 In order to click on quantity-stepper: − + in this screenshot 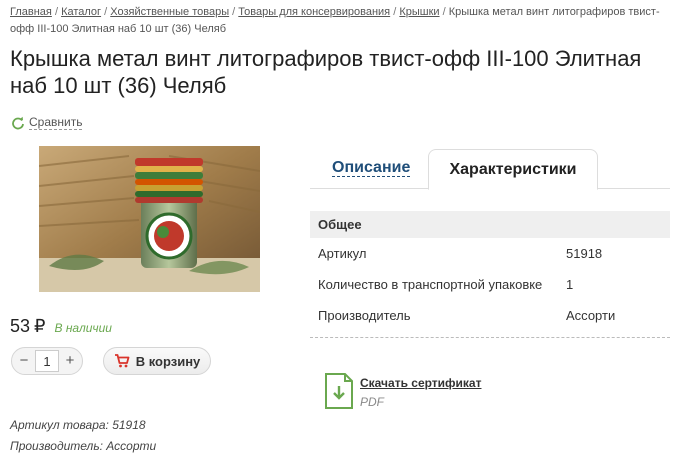, I will do `click(47, 361)`.